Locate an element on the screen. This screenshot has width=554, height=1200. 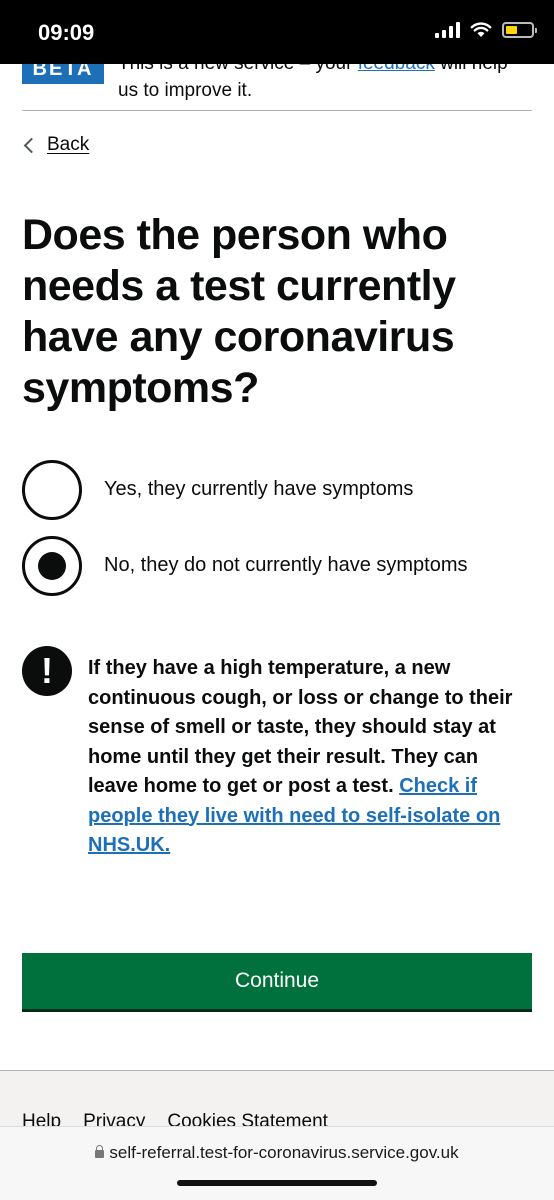
beta-tag: BETA is located at coordinates (63, 74).